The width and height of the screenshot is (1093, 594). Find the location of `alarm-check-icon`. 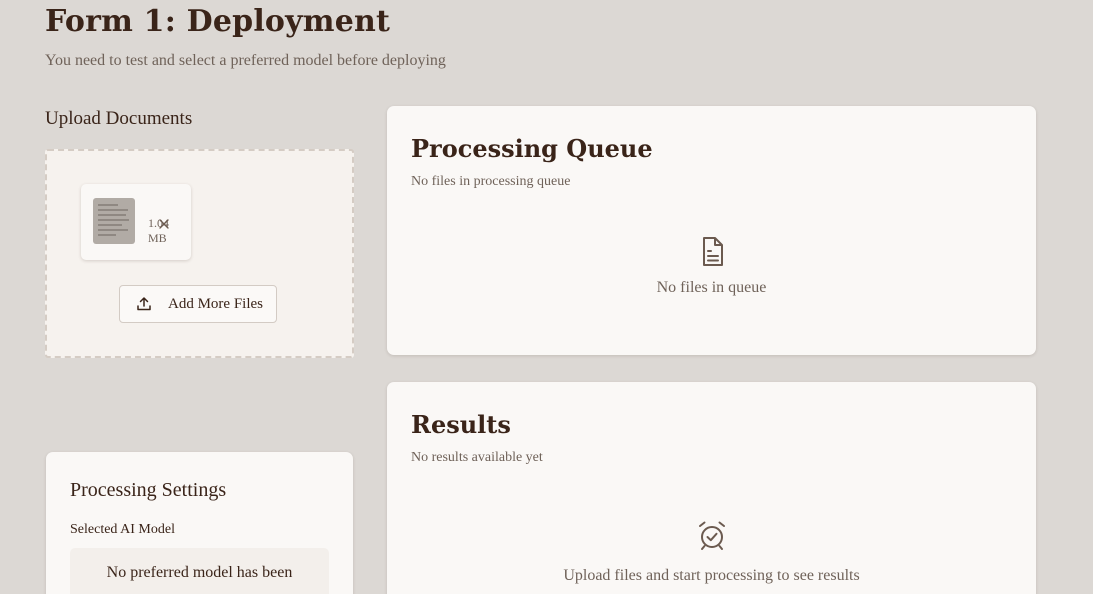

alarm-check-icon is located at coordinates (712, 536).